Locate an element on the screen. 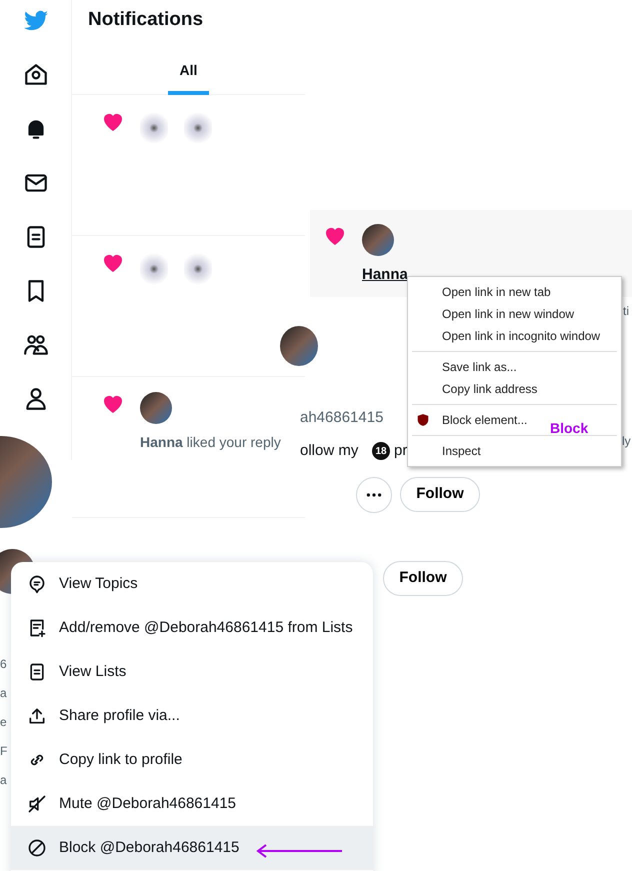 The height and width of the screenshot is (871, 632). annotation-text: Block is located at coordinates (569, 428).